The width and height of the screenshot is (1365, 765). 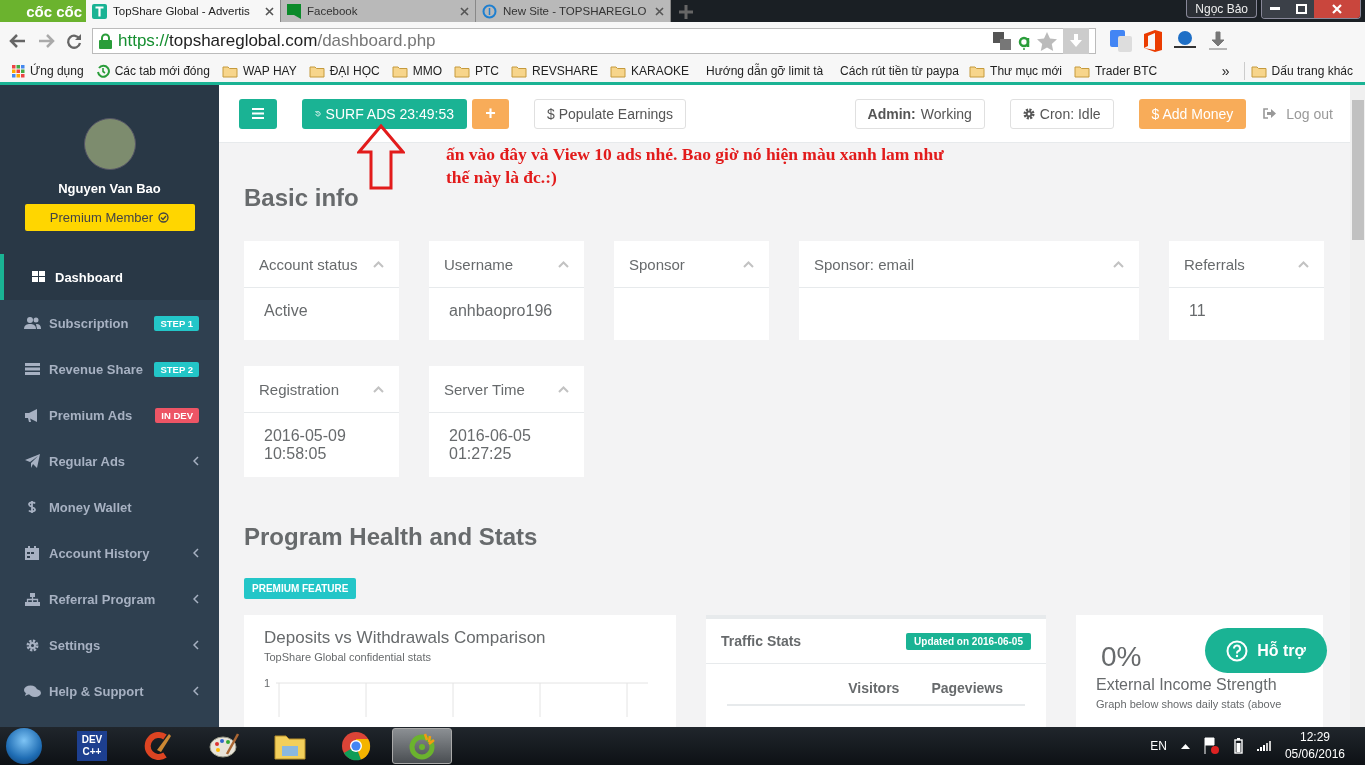 I want to click on history-icon, so click(x=102, y=71).